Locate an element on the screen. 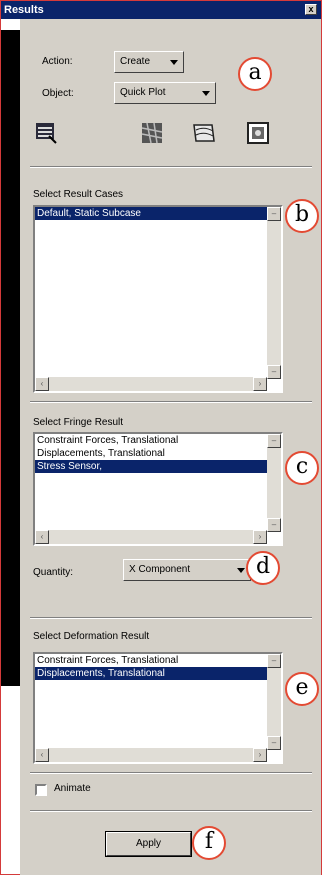 The height and width of the screenshot is (877, 325). quantity-label: Quantity: is located at coordinates (53, 572).